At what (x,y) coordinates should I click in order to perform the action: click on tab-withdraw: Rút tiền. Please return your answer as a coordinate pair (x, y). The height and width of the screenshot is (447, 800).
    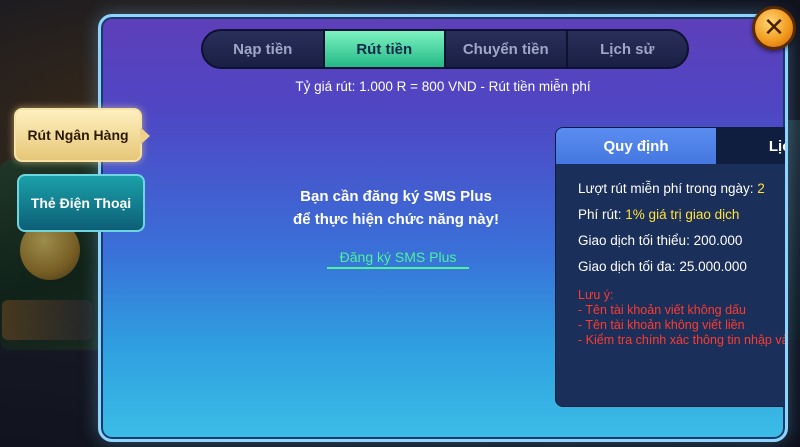
    Looking at the image, I should click on (385, 49).